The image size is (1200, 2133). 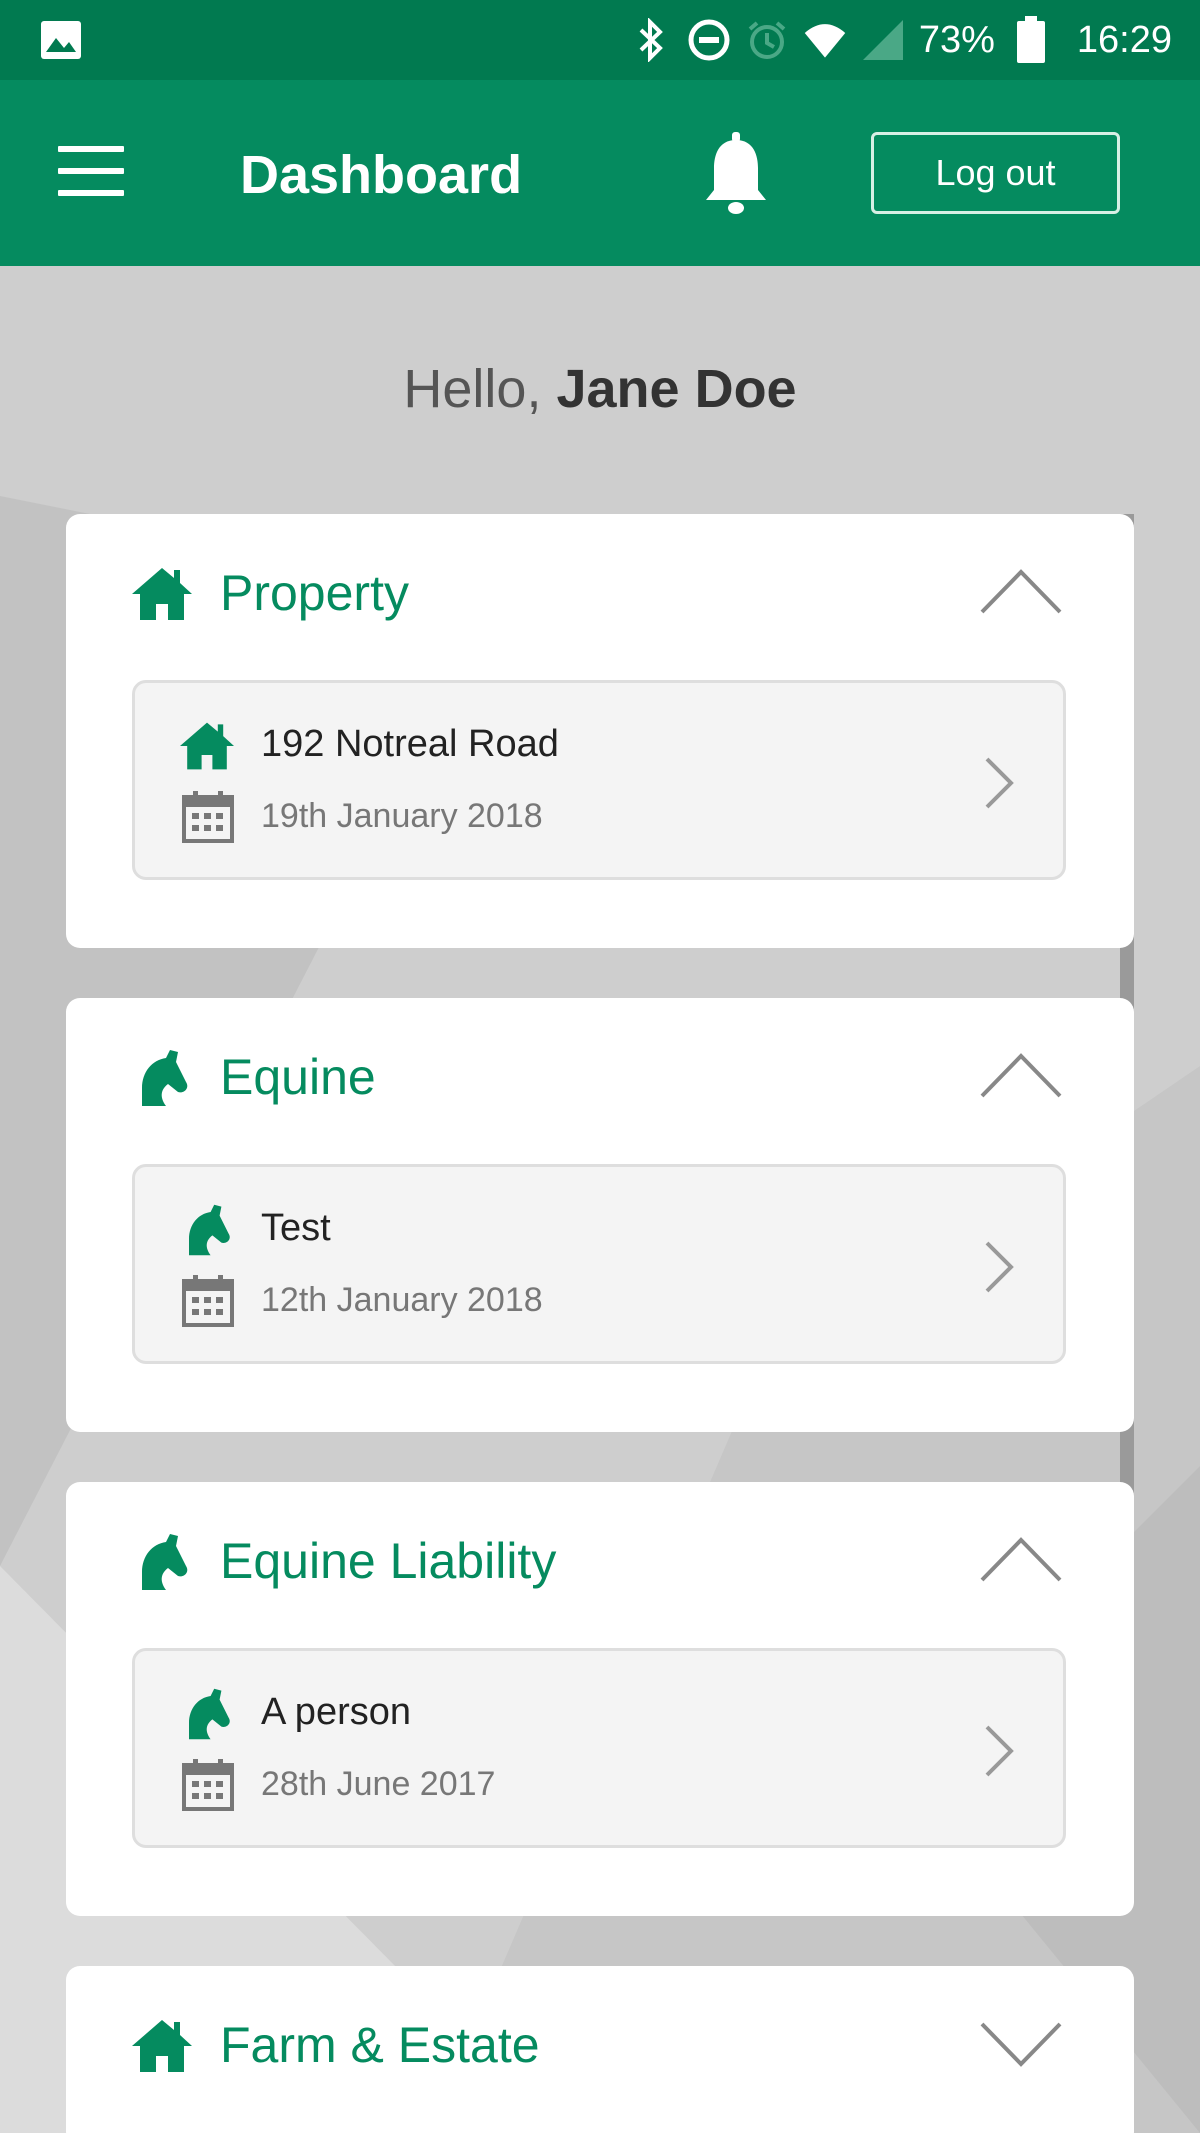 I want to click on bluetooth-icon, so click(x=651, y=40).